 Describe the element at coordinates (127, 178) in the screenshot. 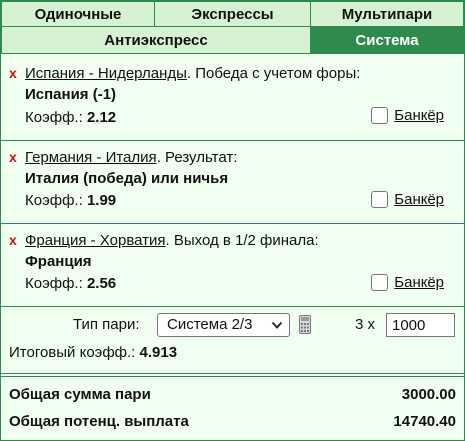

I see `selection-text: Италия (победа) или ничья` at that location.